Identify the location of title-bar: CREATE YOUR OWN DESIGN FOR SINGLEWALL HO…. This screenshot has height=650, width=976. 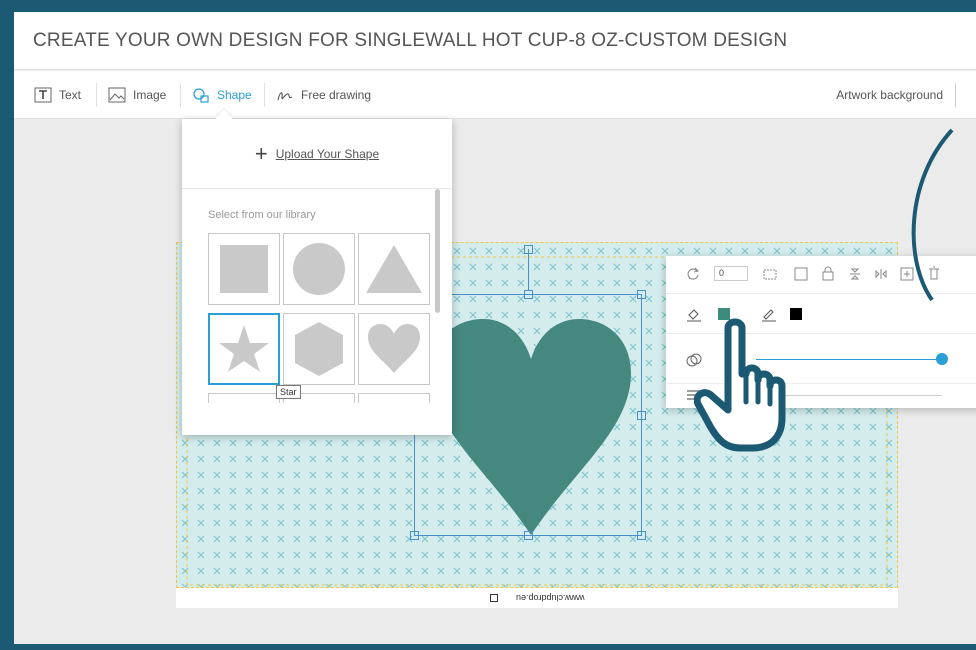
(495, 41).